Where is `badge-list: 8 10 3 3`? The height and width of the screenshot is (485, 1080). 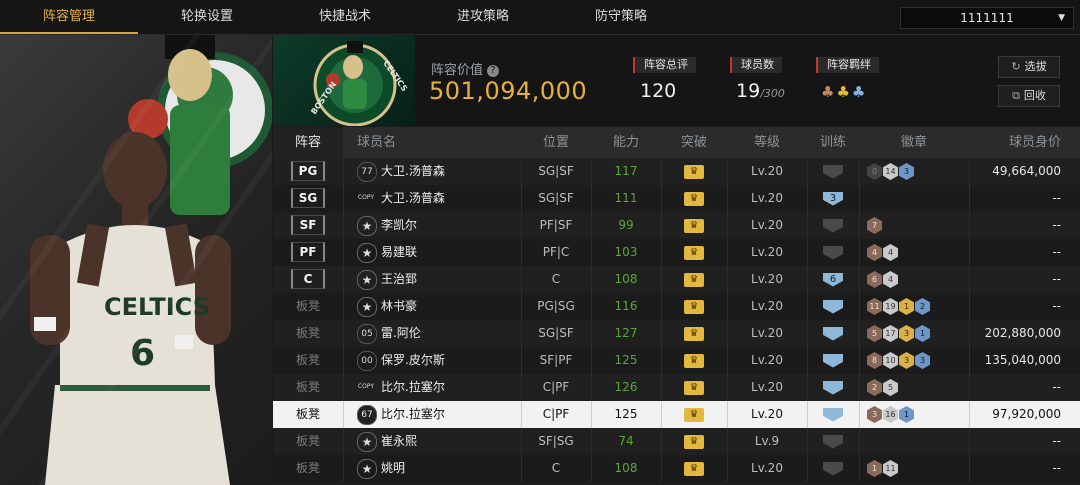 badge-list: 8 10 3 3 is located at coordinates (899, 360).